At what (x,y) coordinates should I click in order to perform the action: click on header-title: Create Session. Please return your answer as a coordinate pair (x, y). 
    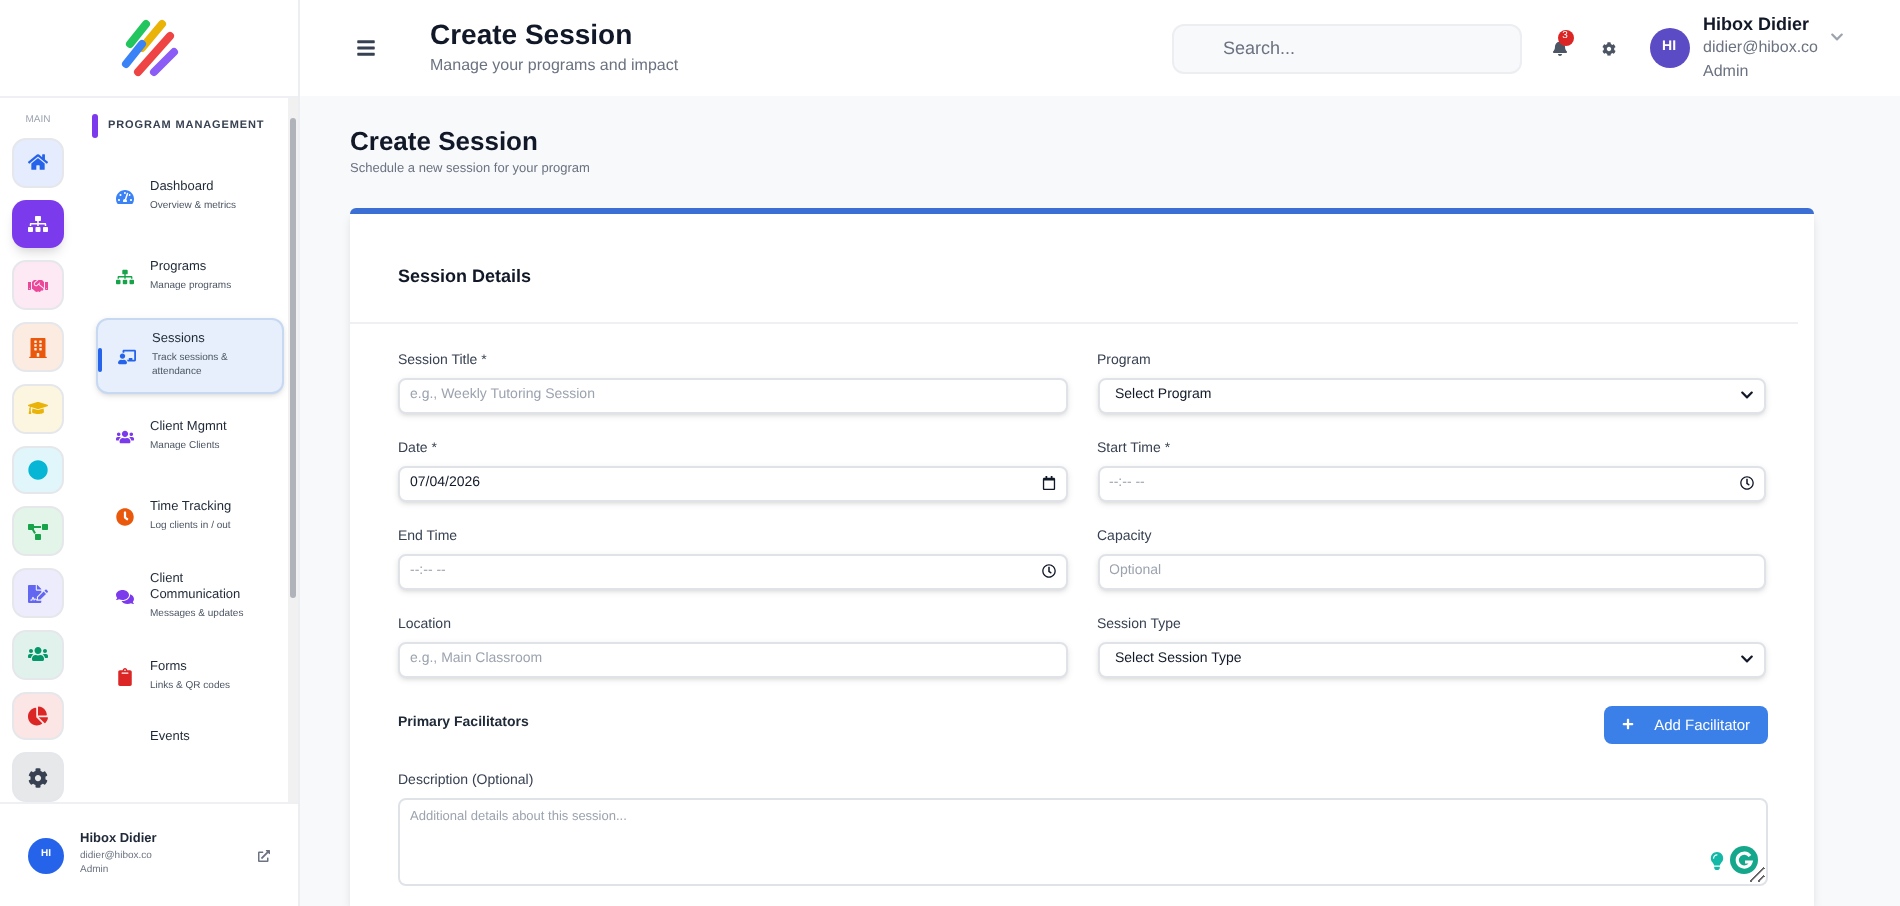
    Looking at the image, I should click on (532, 34).